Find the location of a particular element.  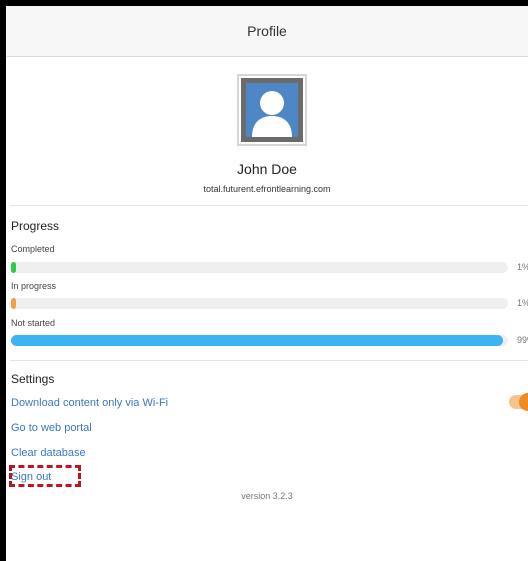

progress-bar-not-started is located at coordinates (259, 340).